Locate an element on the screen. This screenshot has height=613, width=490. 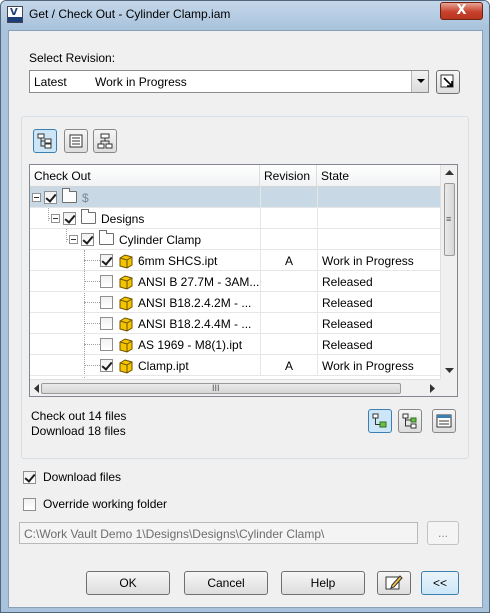
scroll-corner is located at coordinates (448, 387).